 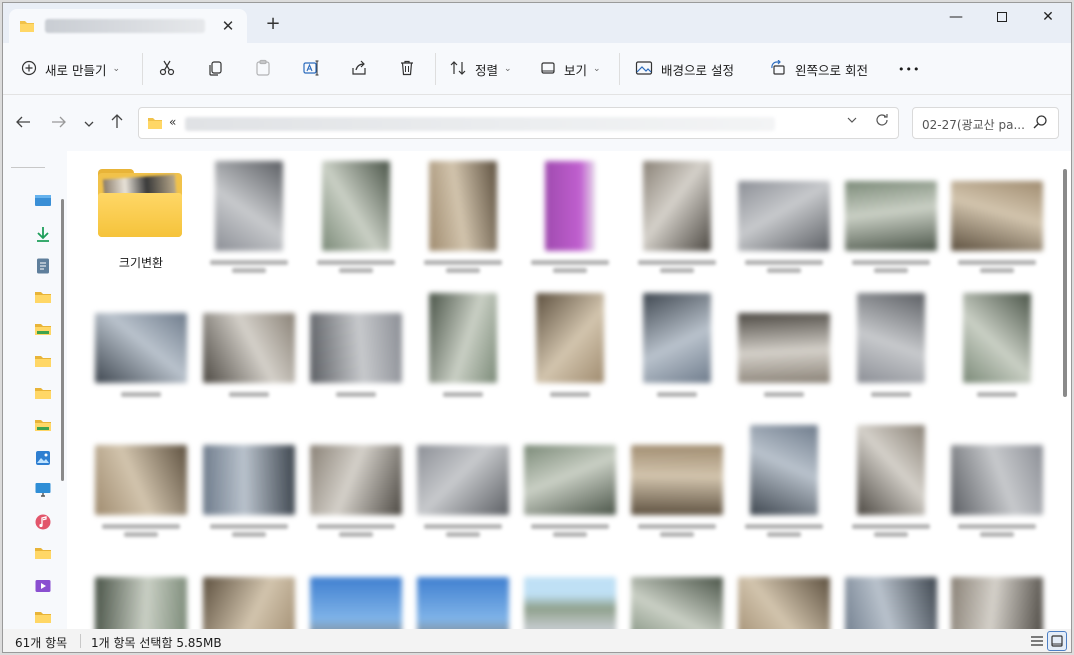 I want to click on arrow-right-icon, so click(x=59, y=123).